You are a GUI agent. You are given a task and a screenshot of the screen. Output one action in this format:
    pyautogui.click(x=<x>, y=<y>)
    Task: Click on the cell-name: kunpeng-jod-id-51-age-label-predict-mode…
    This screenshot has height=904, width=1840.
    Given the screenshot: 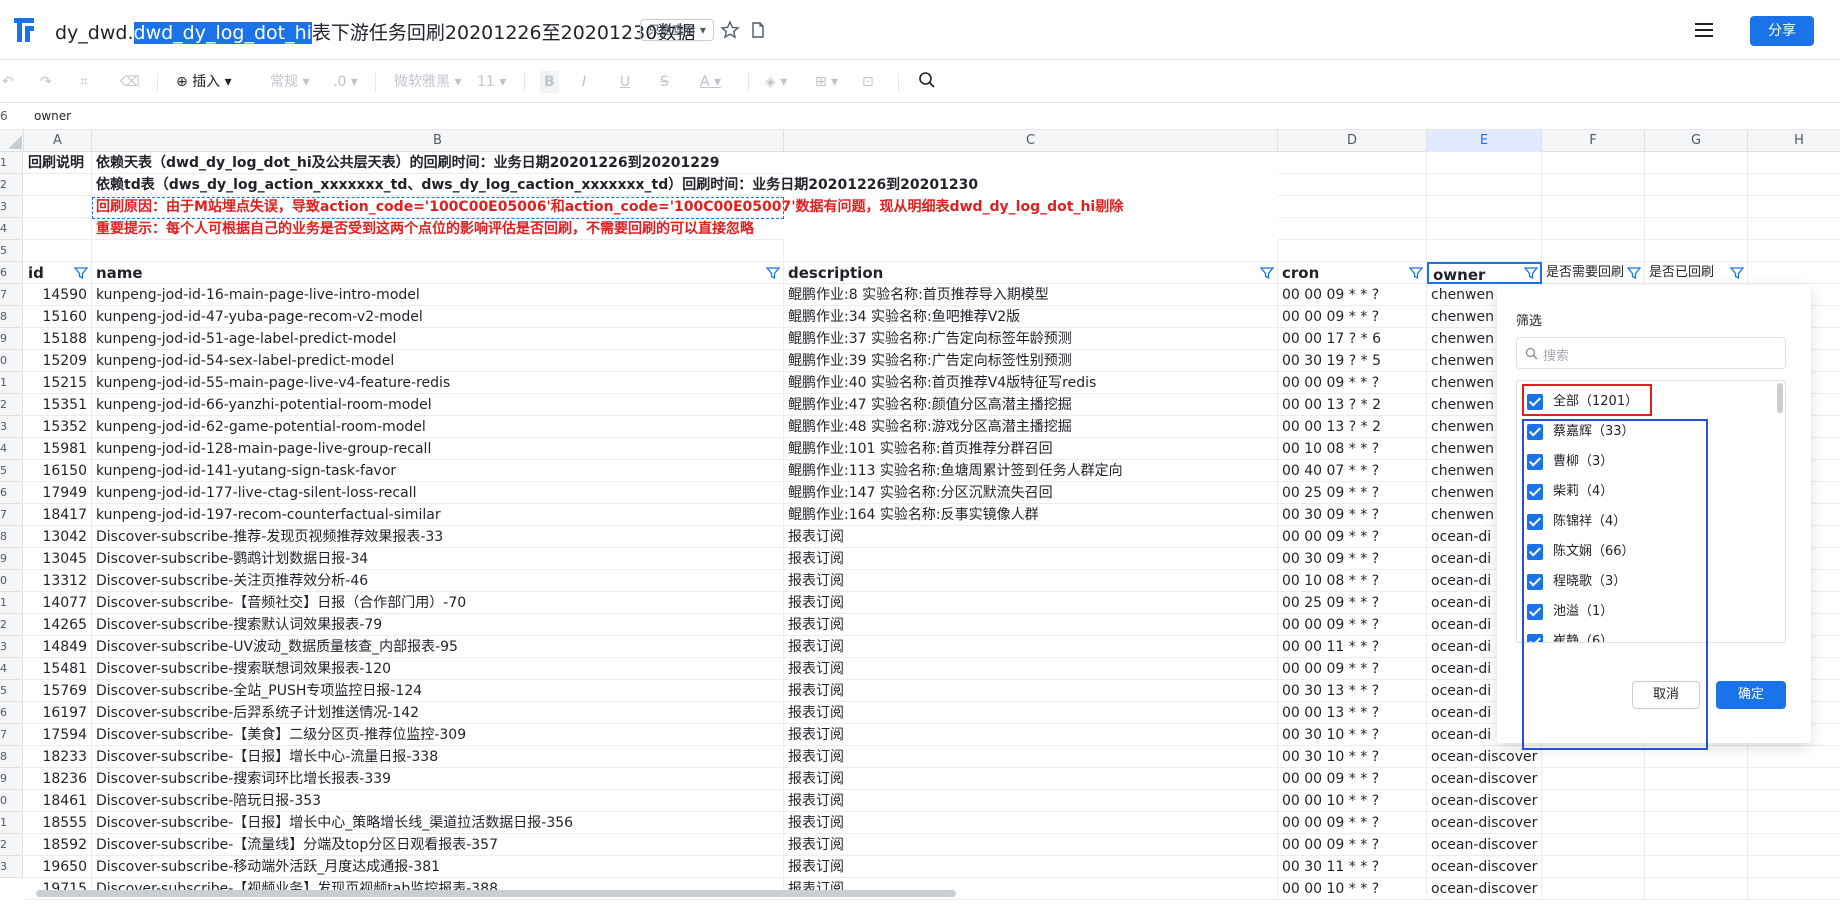 What is the action you would take?
    pyautogui.click(x=438, y=339)
    